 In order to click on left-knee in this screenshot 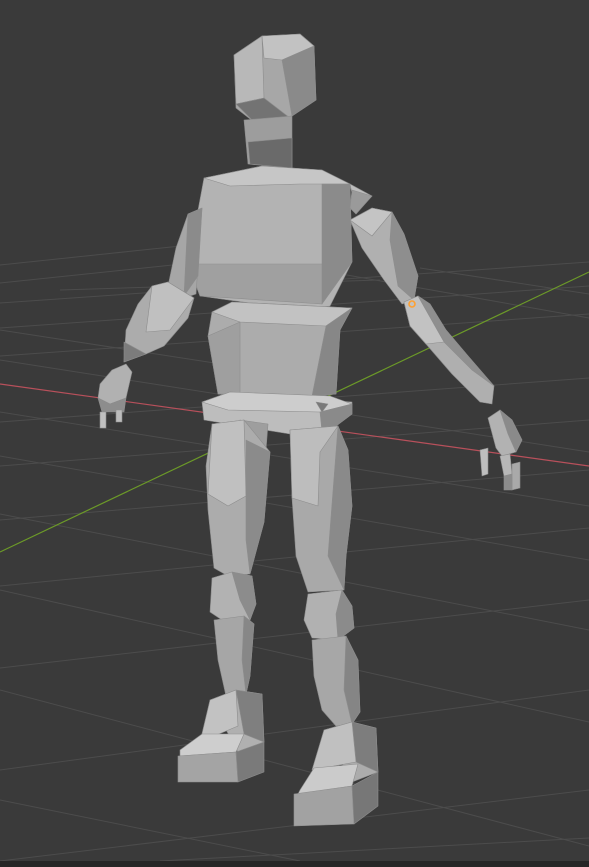, I will do `click(233, 598)`.